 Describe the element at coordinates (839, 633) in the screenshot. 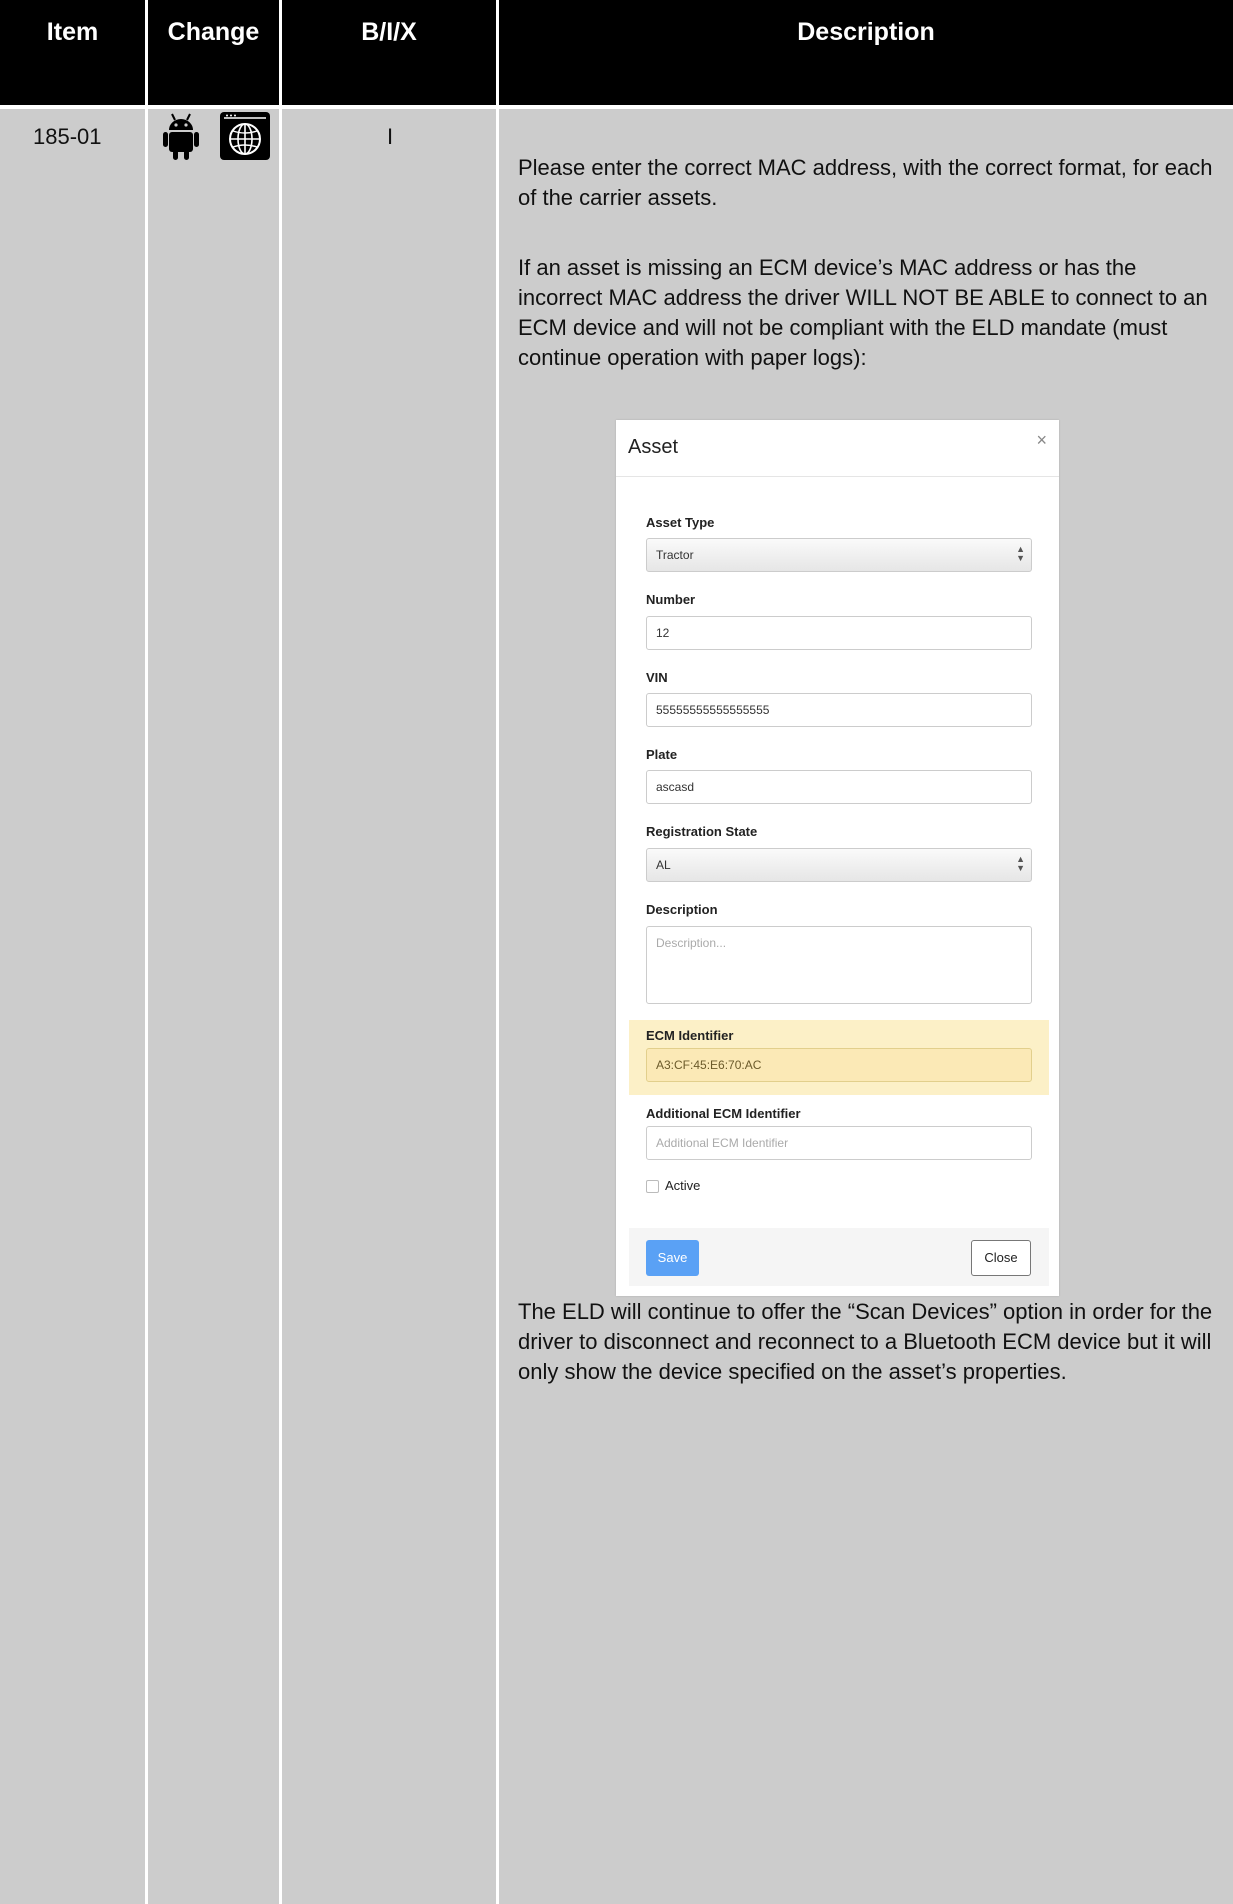

I see `number-input: 12` at that location.